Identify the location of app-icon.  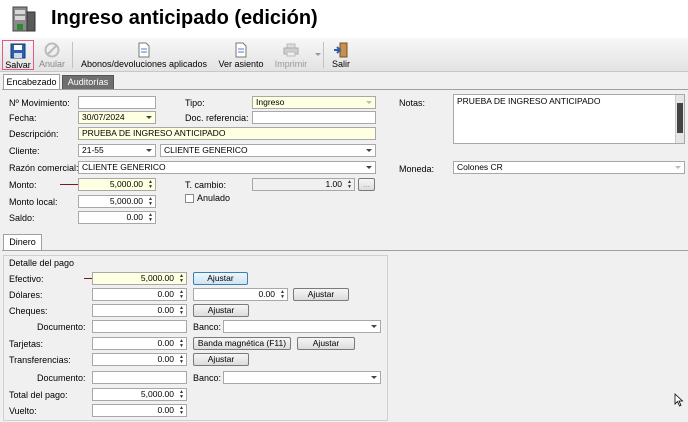
(24, 19).